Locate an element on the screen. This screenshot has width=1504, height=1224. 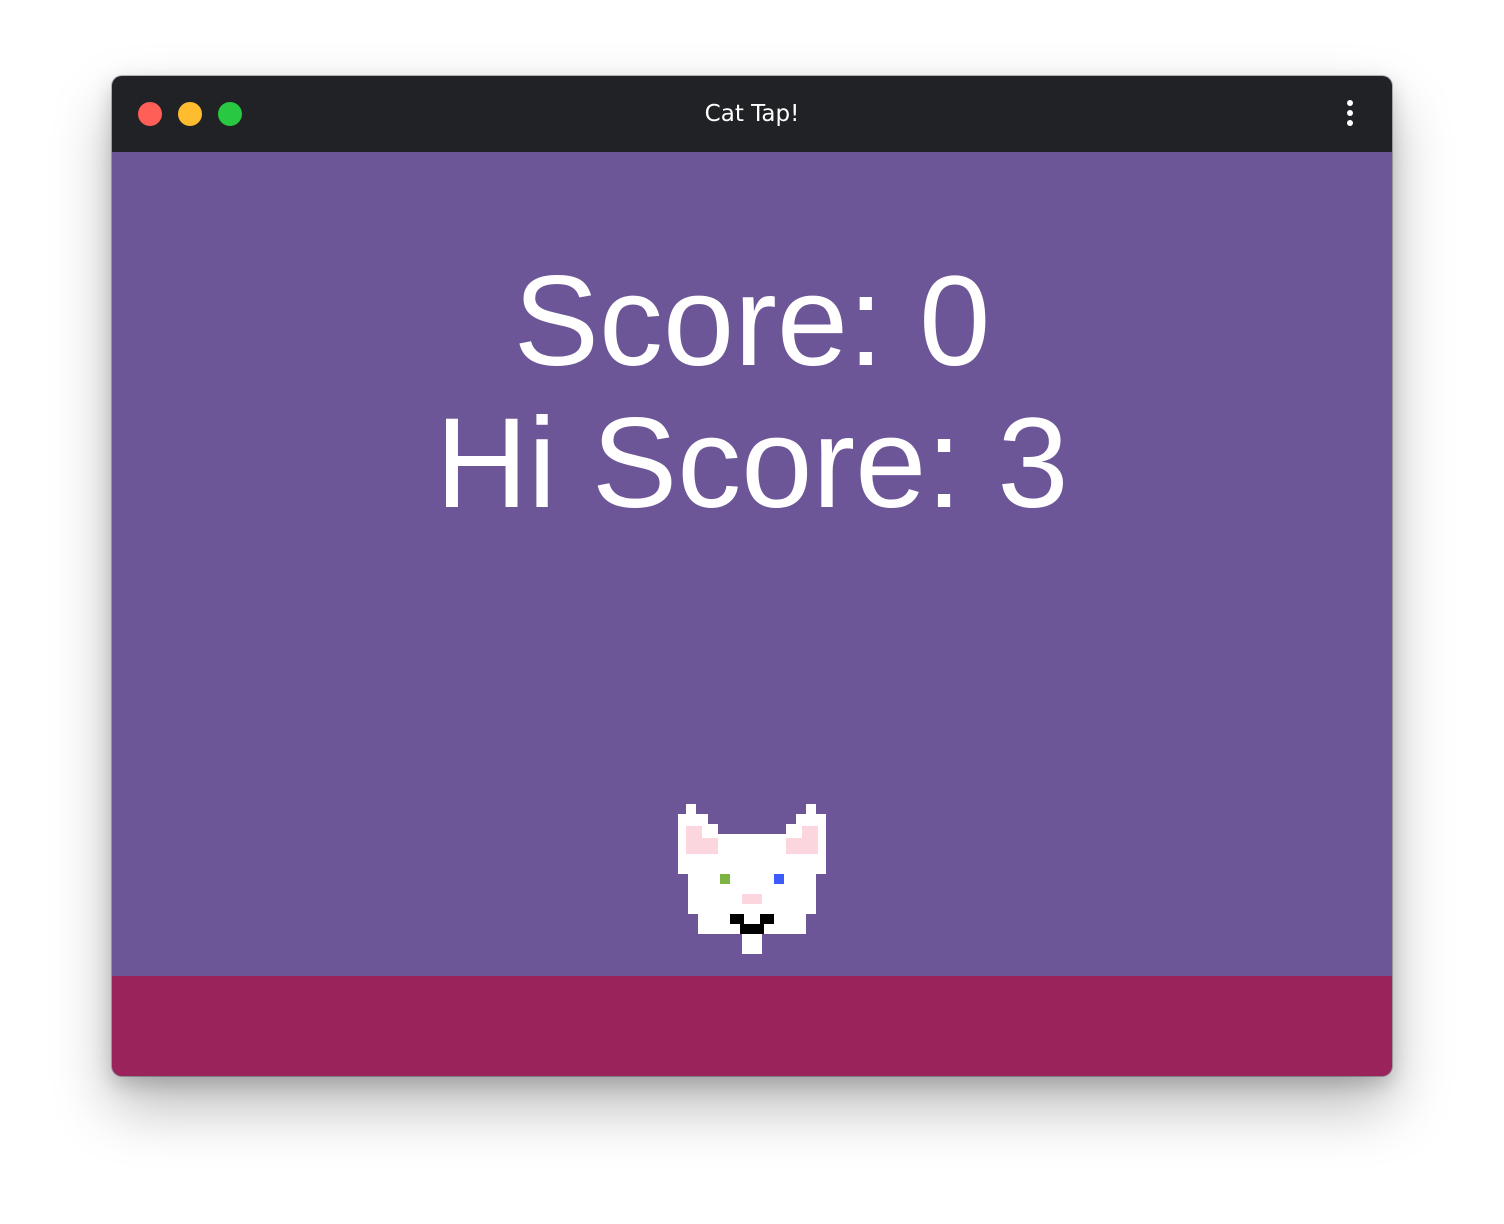
cat-left-eye is located at coordinates (725, 879).